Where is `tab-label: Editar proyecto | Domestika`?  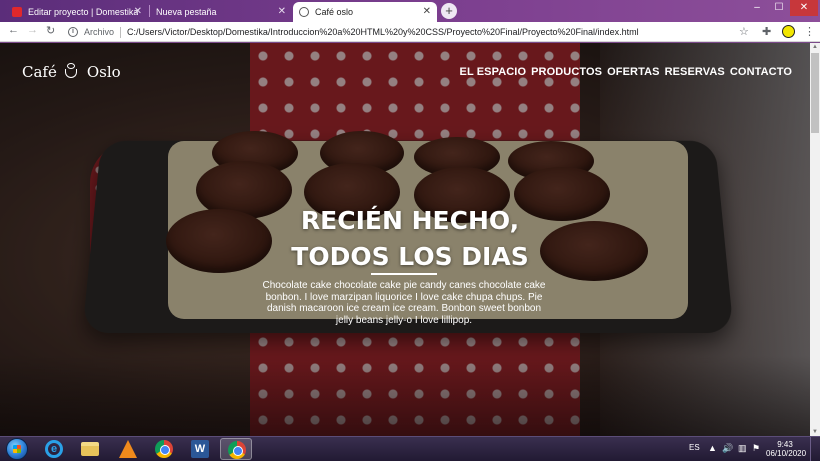
tab-label: Editar proyecto | Domestika is located at coordinates (83, 12).